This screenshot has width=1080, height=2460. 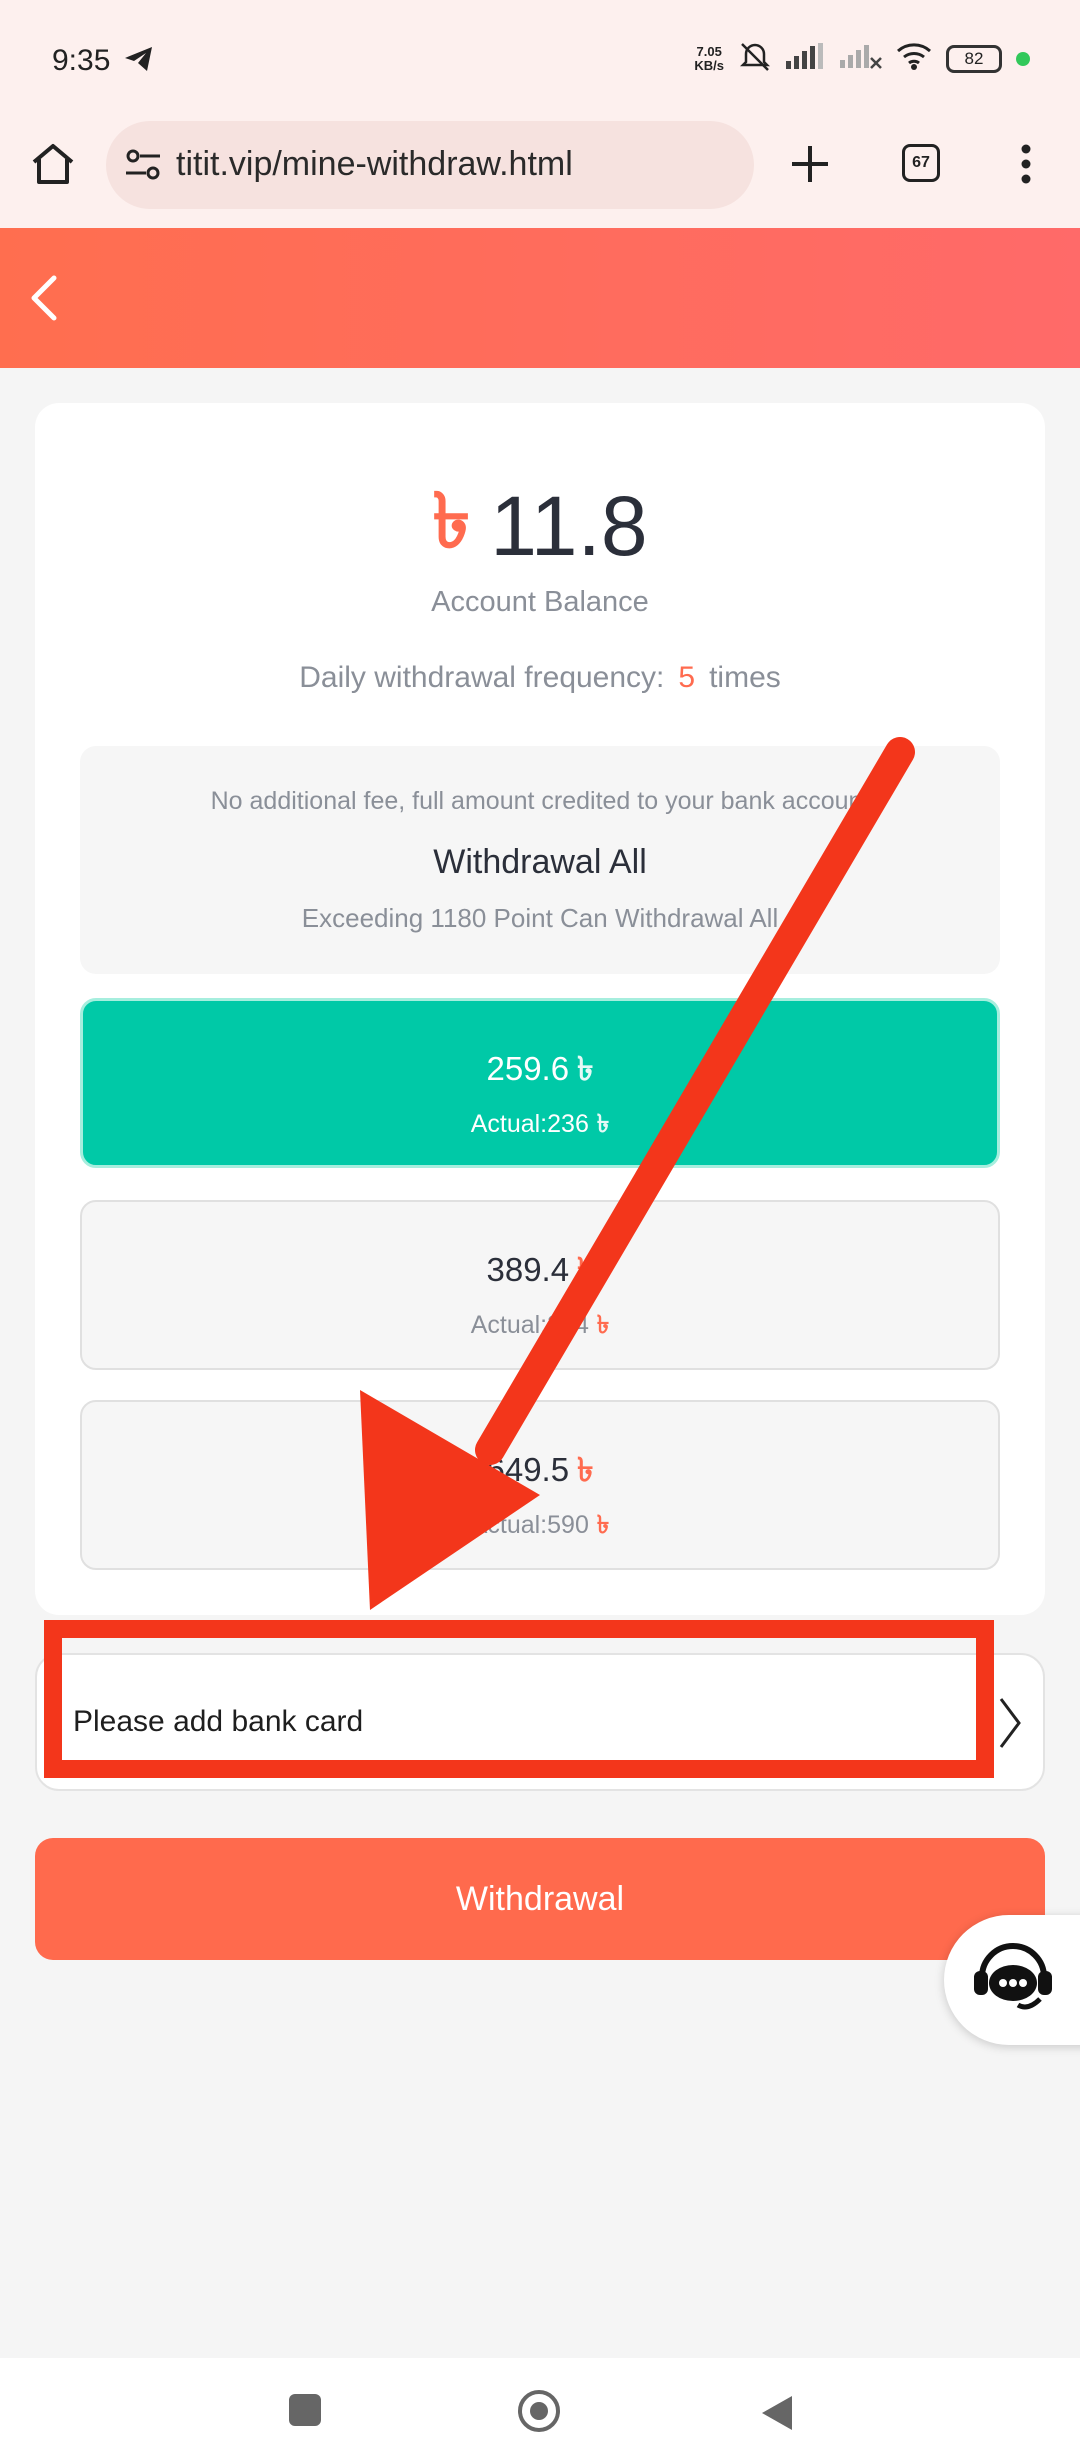 I want to click on system-nav-bar, so click(x=540, y=2409).